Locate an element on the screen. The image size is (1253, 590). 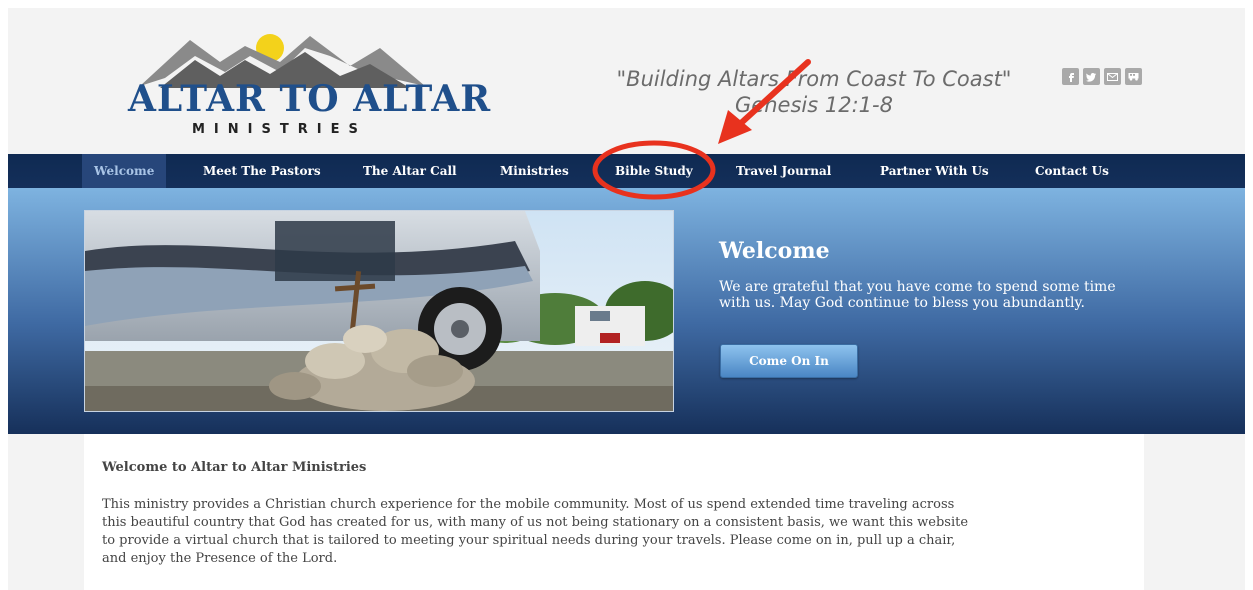
nav-item-the-altar-call: The Altar Call is located at coordinates (410, 171).